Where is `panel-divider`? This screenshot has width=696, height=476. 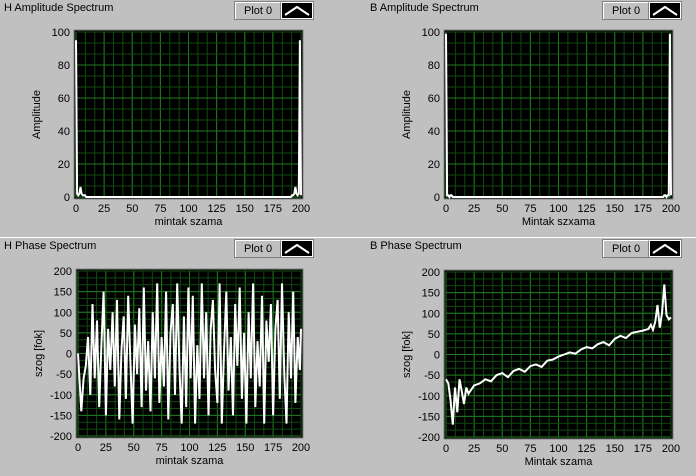
panel-divider is located at coordinates (348, 237).